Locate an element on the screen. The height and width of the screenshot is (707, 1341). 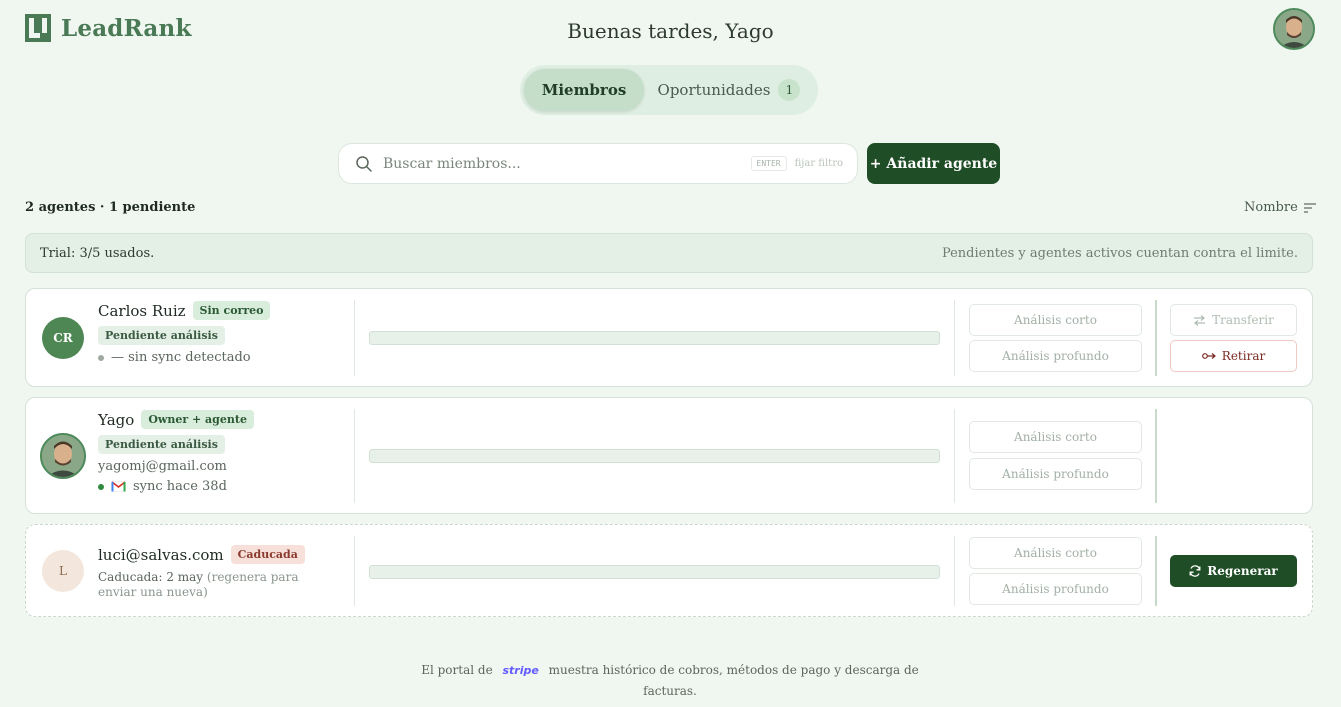
tab-miembros-label: Miembros is located at coordinates (584, 90).